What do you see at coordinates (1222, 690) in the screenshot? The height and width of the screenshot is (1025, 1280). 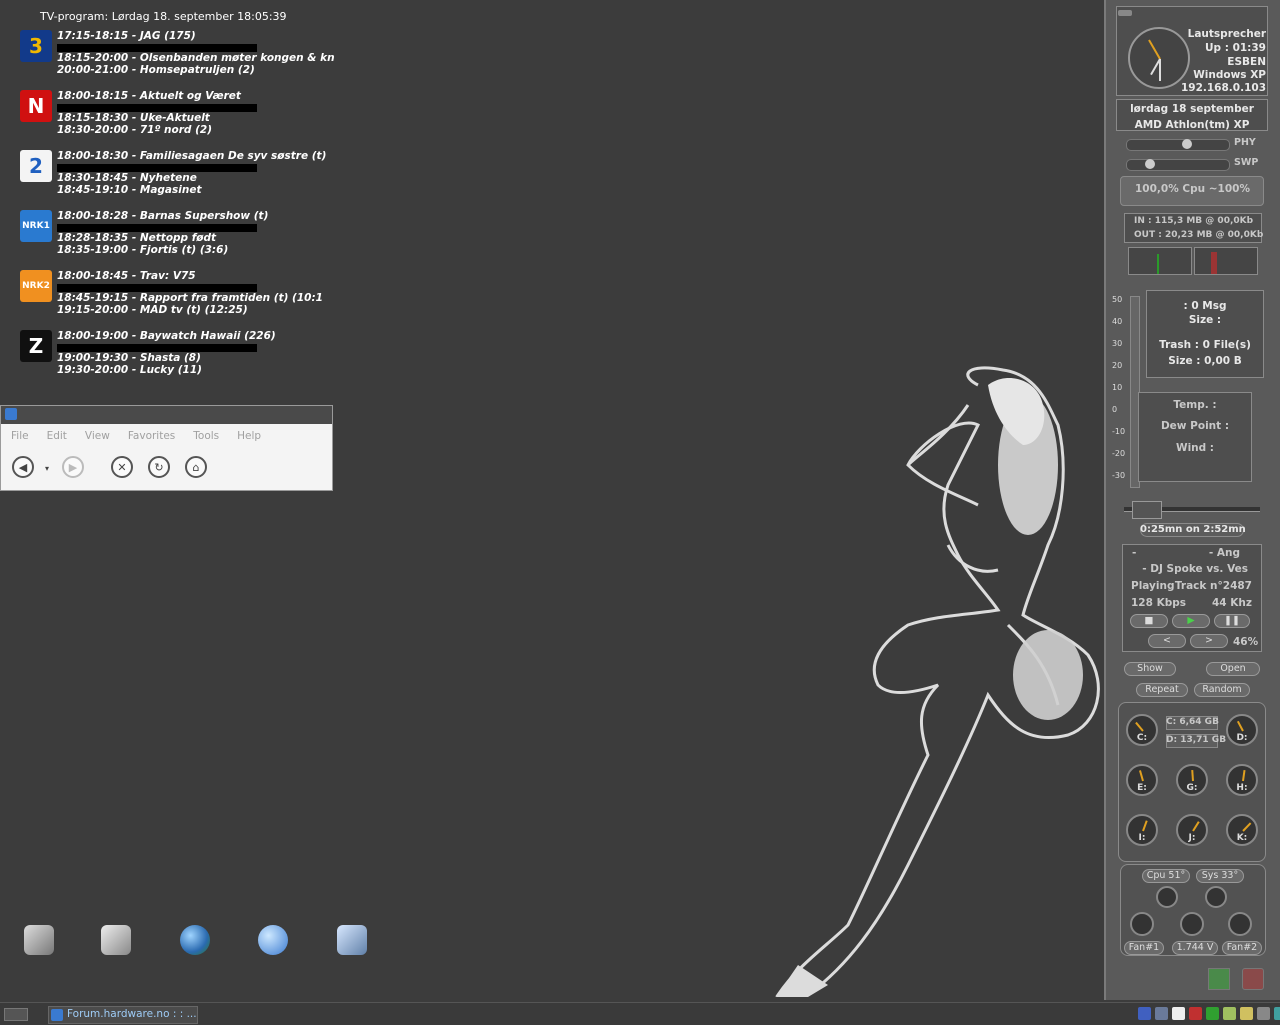 I see `random-button: Random` at bounding box center [1222, 690].